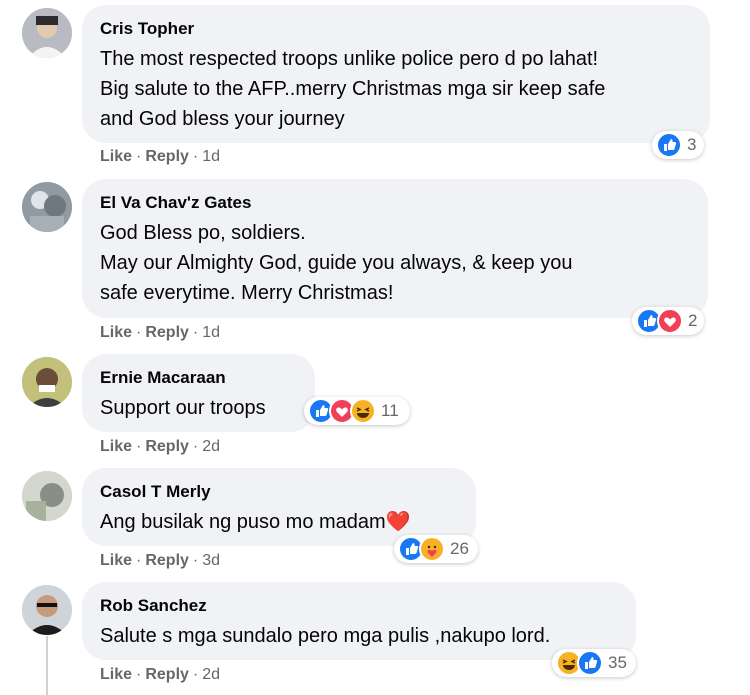 The width and height of the screenshot is (750, 695). Describe the element at coordinates (617, 662) in the screenshot. I see `reaction-count: 35` at that location.